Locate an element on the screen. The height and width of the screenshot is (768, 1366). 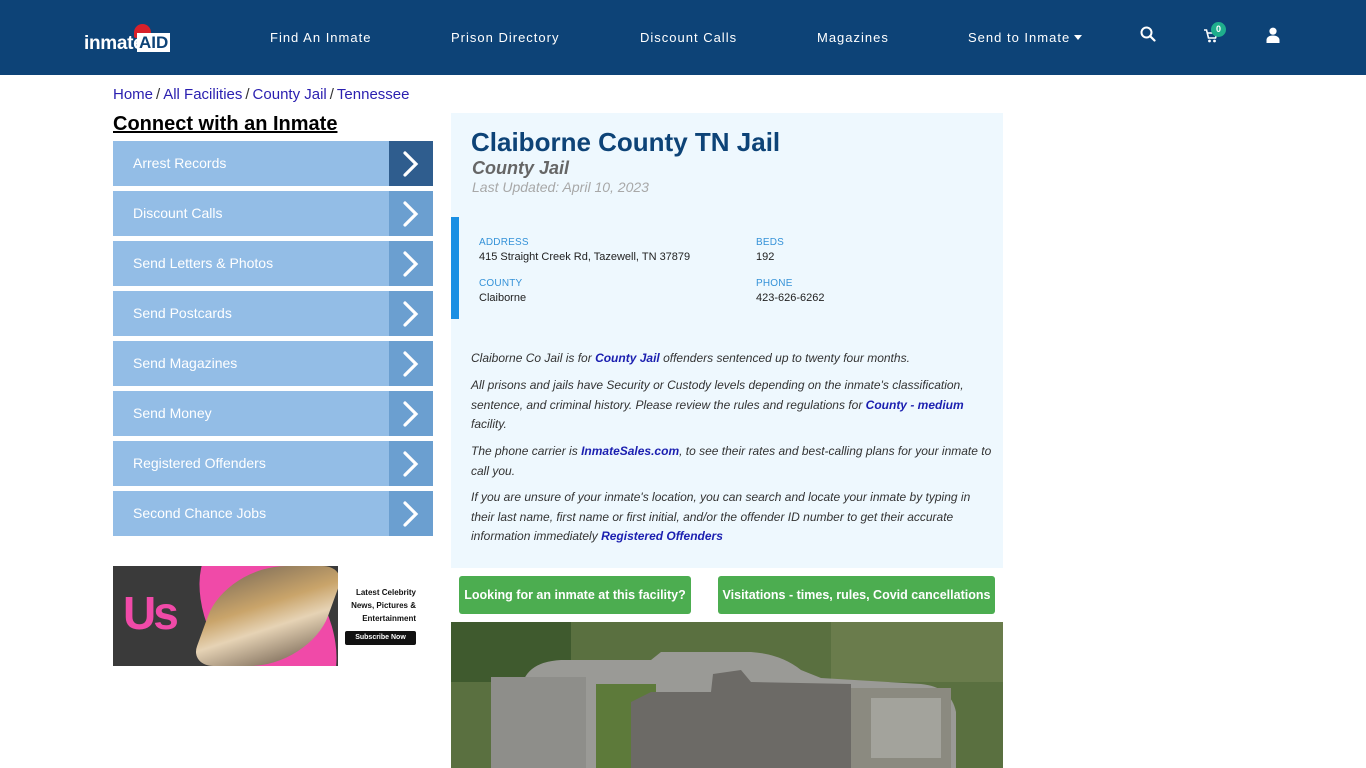
sidebar-item-label: Send Money is located at coordinates (172, 413).